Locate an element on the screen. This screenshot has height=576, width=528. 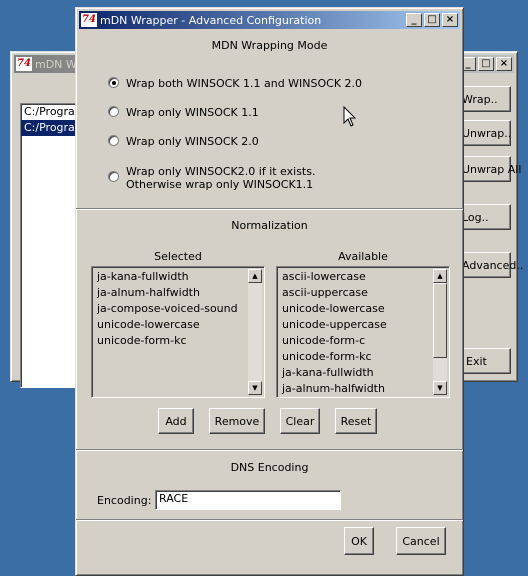
unwrap-all-button: Unwrap All is located at coordinates (489, 169).